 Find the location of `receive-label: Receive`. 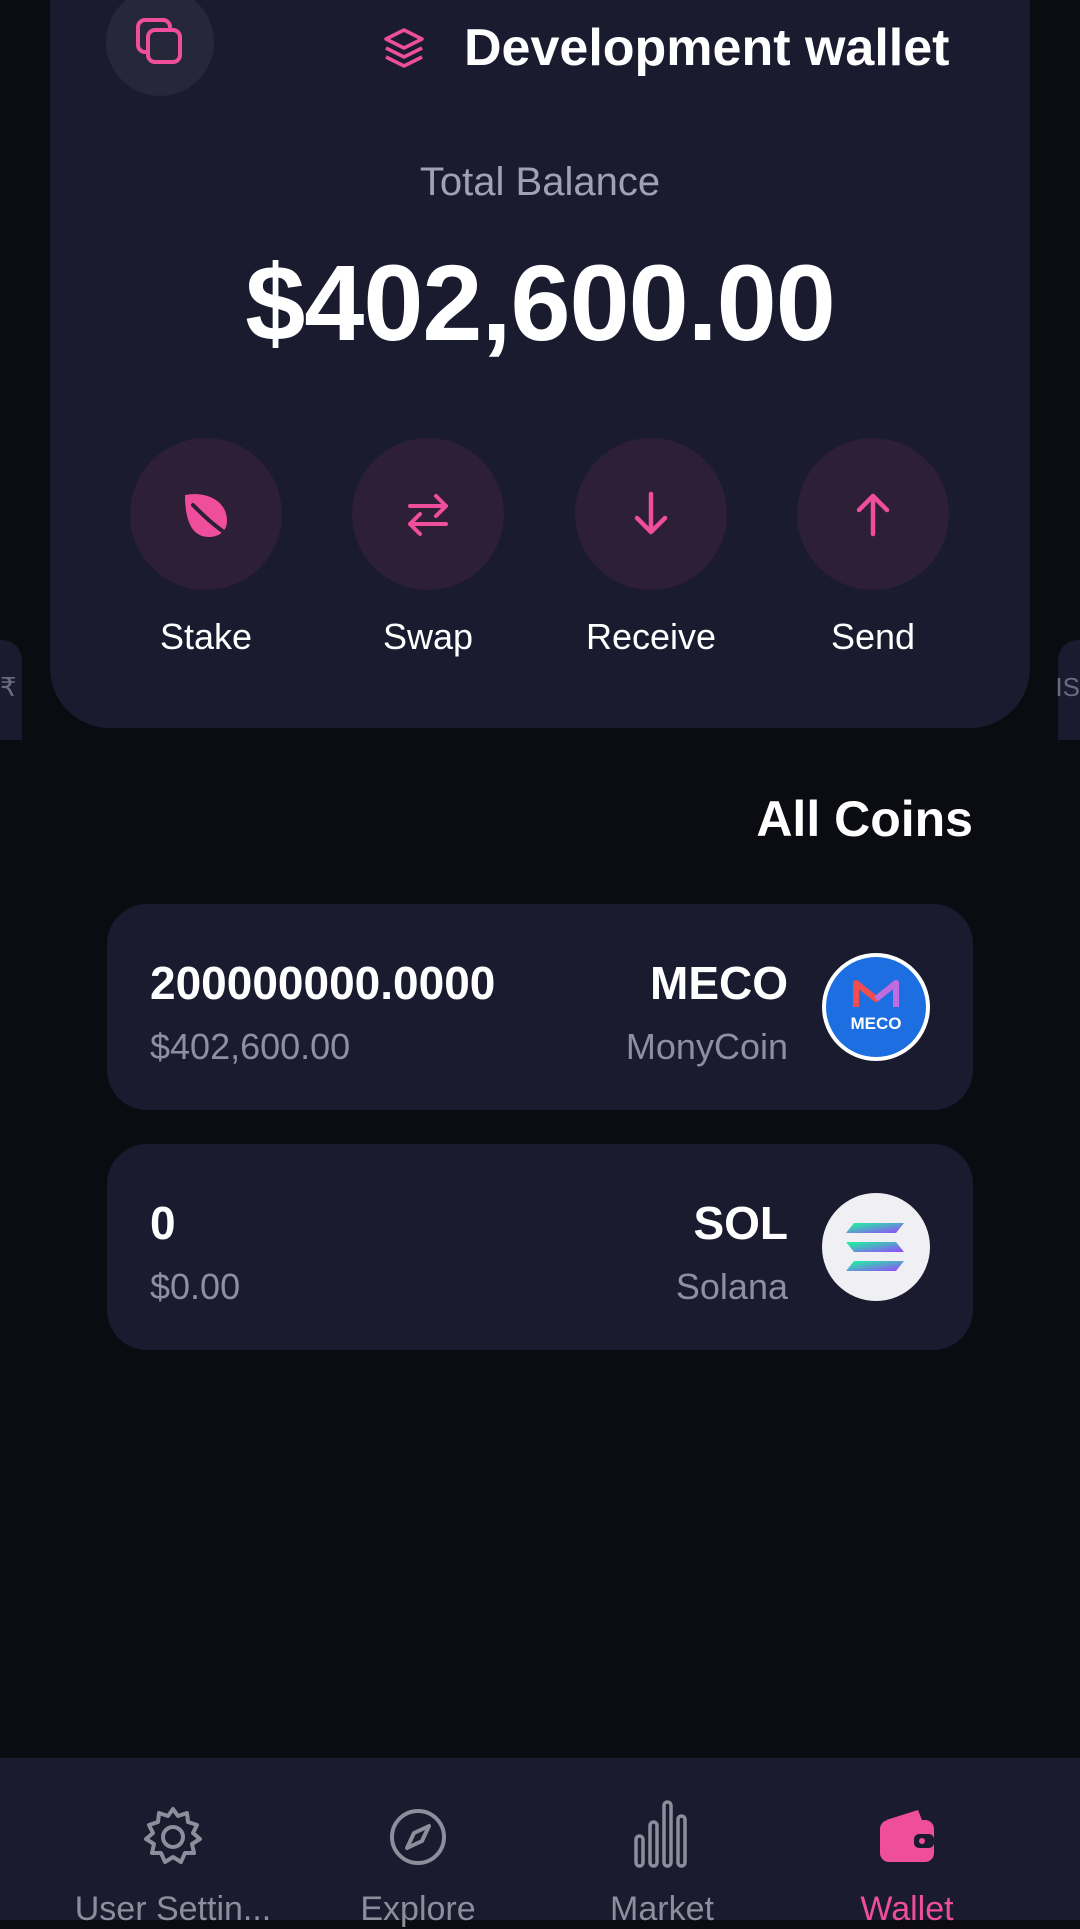

receive-label: Receive is located at coordinates (651, 636).